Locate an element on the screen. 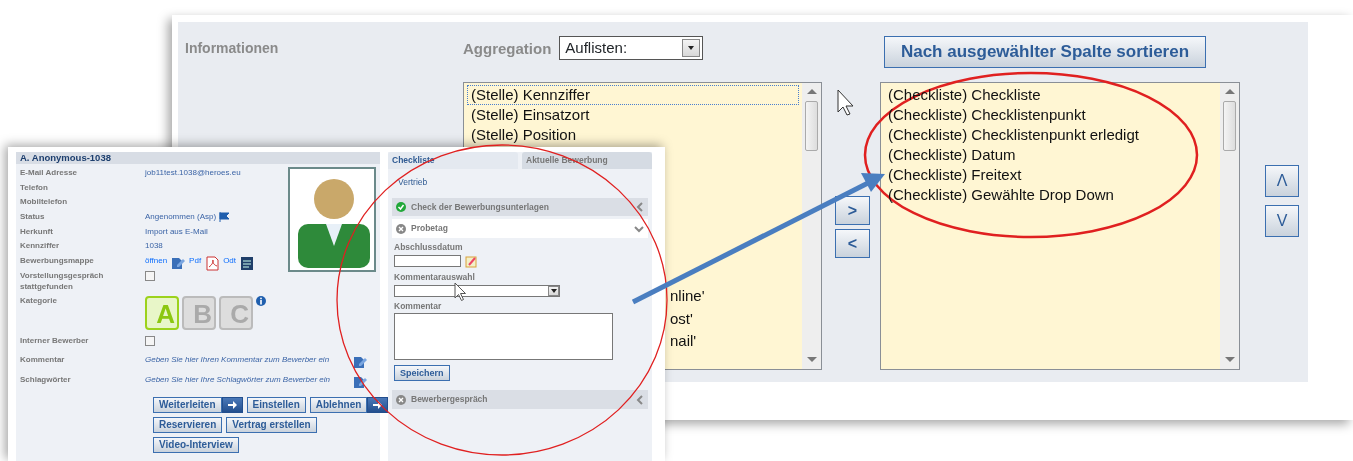  list-item: nail' is located at coordinates (683, 341).